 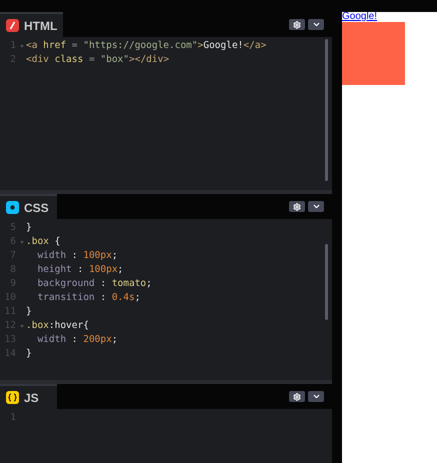 I want to click on code-line: <a href = "https://google.com">Google!</a>, so click(x=146, y=46).